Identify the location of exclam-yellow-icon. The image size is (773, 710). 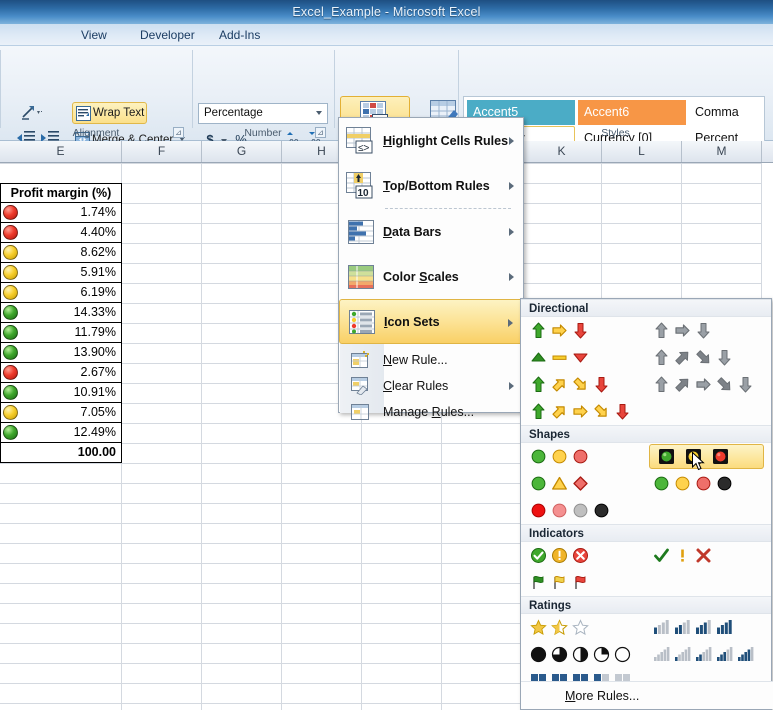
(682, 555).